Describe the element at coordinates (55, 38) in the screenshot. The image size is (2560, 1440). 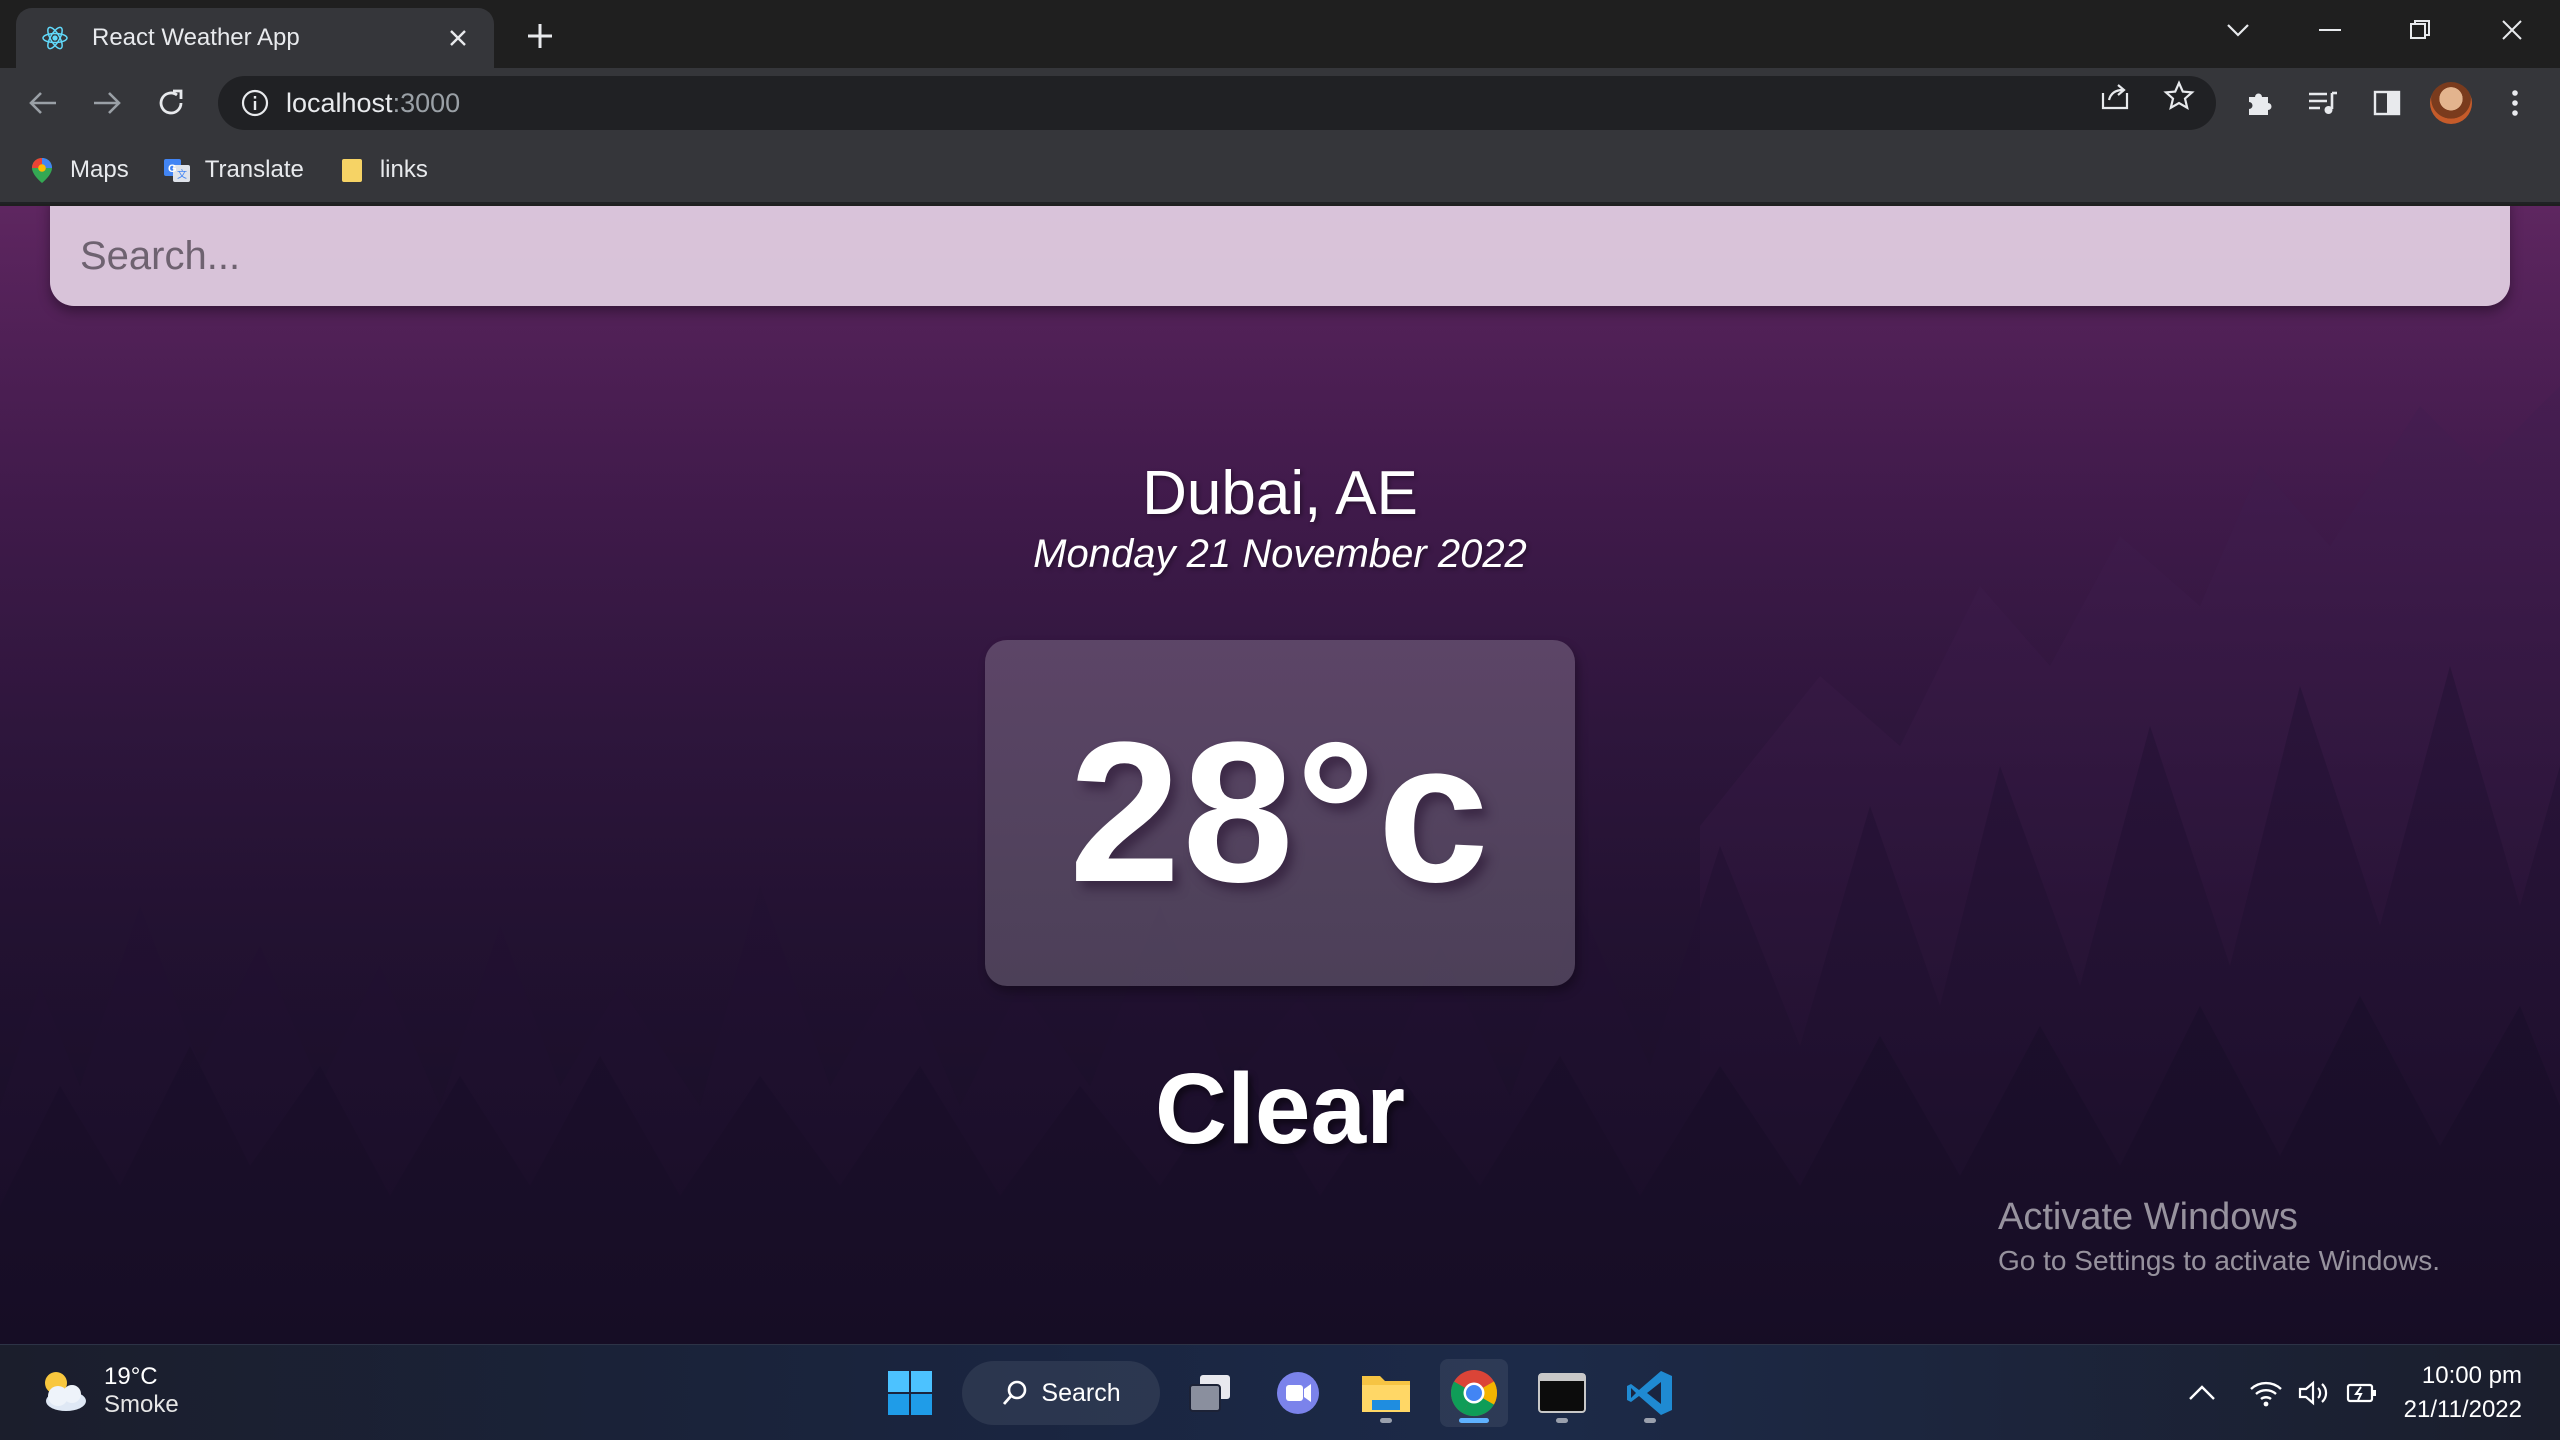
I see `react-logo-icon` at that location.